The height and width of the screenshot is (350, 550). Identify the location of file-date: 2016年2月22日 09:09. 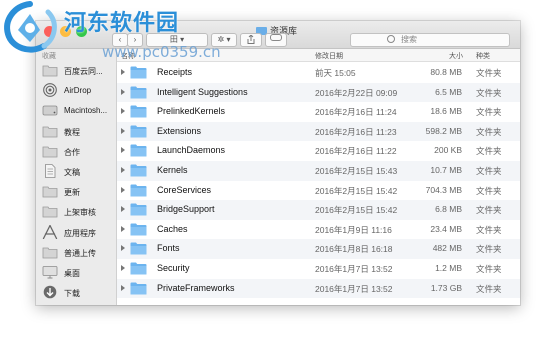
(356, 92).